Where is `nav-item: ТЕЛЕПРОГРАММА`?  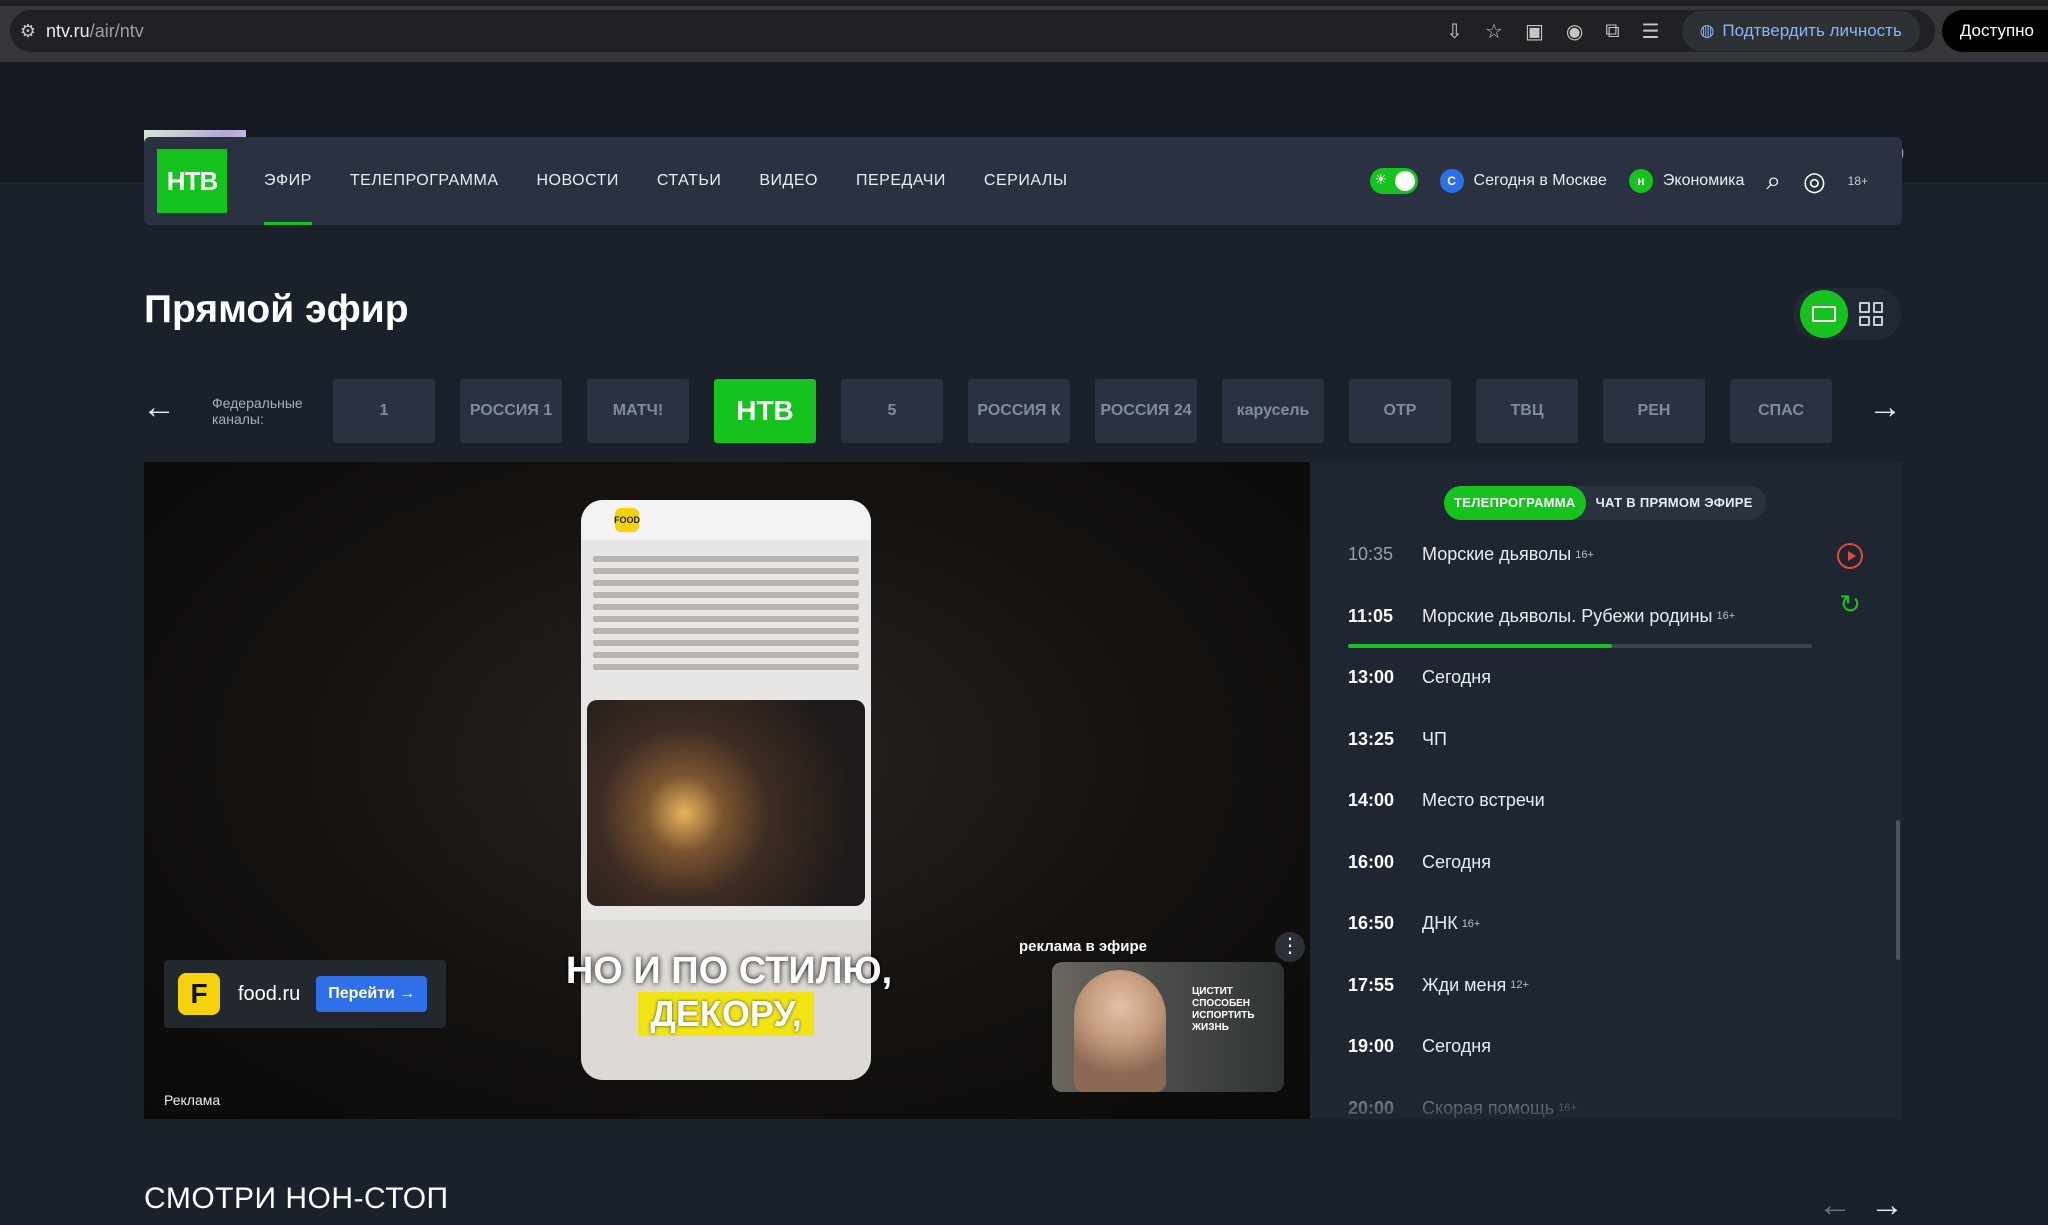 nav-item: ТЕЛЕПРОГРАММА is located at coordinates (424, 181).